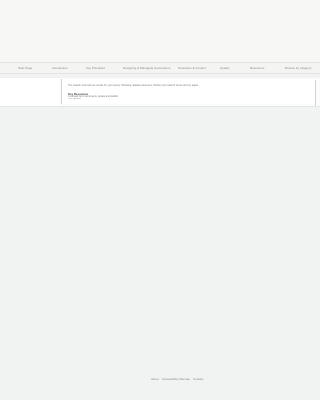 Image resolution: width=320 pixels, height=400 pixels. Describe the element at coordinates (170, 379) in the screenshot. I see `footer-link-accessibility: Accessibility` at that location.